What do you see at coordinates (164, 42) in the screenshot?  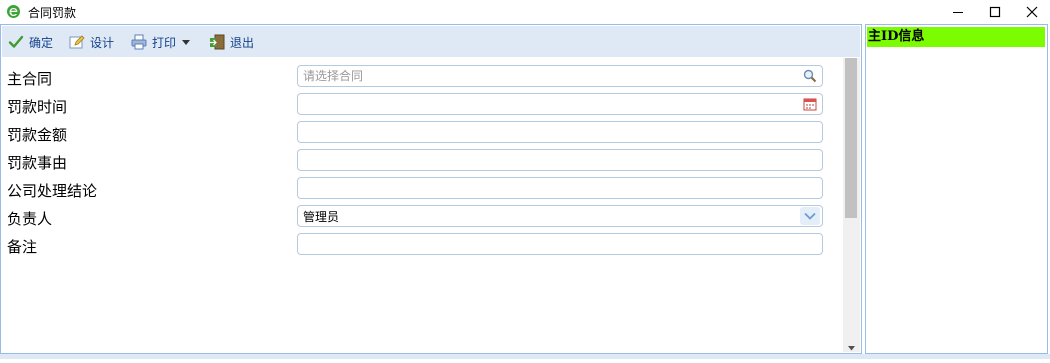 I see `print-label: 打印` at bounding box center [164, 42].